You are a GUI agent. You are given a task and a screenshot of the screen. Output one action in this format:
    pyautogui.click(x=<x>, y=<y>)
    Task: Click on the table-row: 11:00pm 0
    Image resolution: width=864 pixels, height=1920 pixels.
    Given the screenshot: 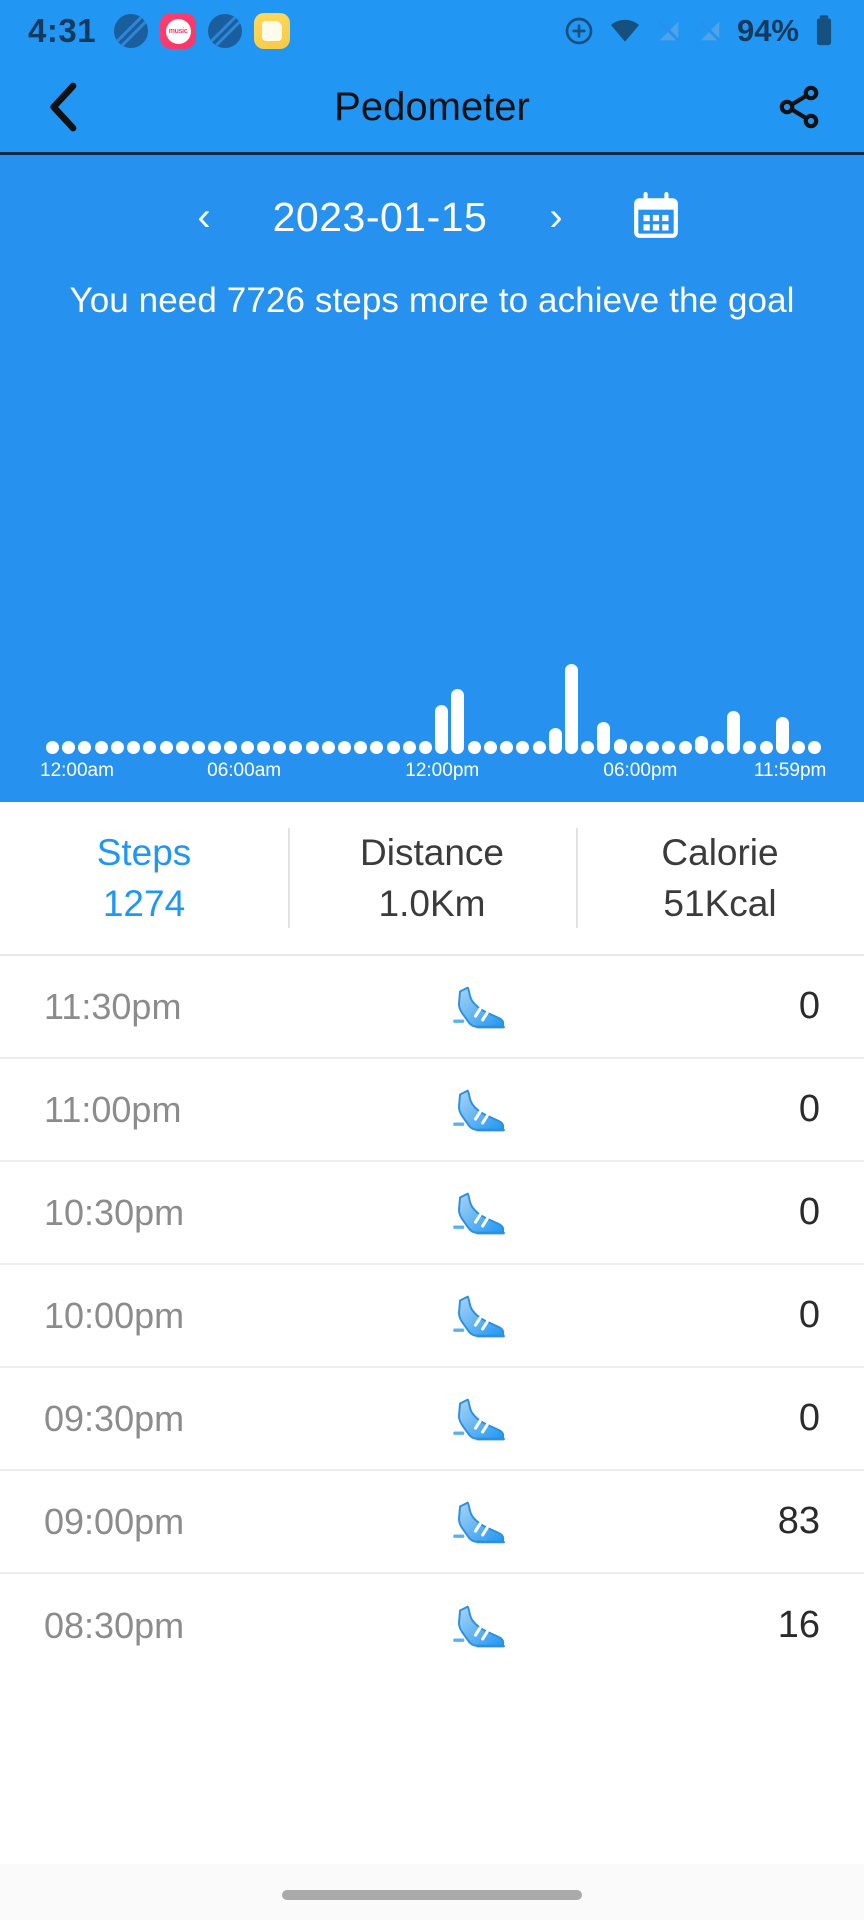 What is the action you would take?
    pyautogui.click(x=432, y=1110)
    